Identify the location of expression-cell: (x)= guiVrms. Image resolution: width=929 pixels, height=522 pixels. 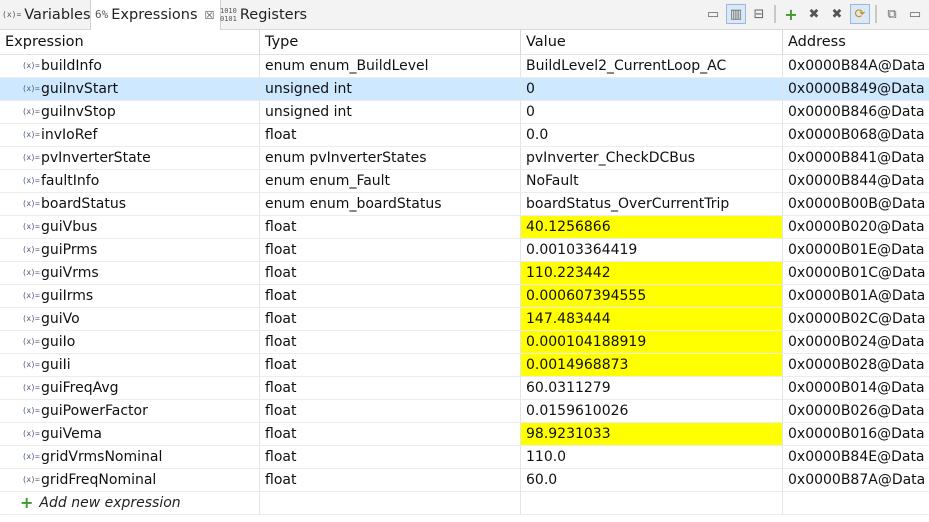
(130, 273).